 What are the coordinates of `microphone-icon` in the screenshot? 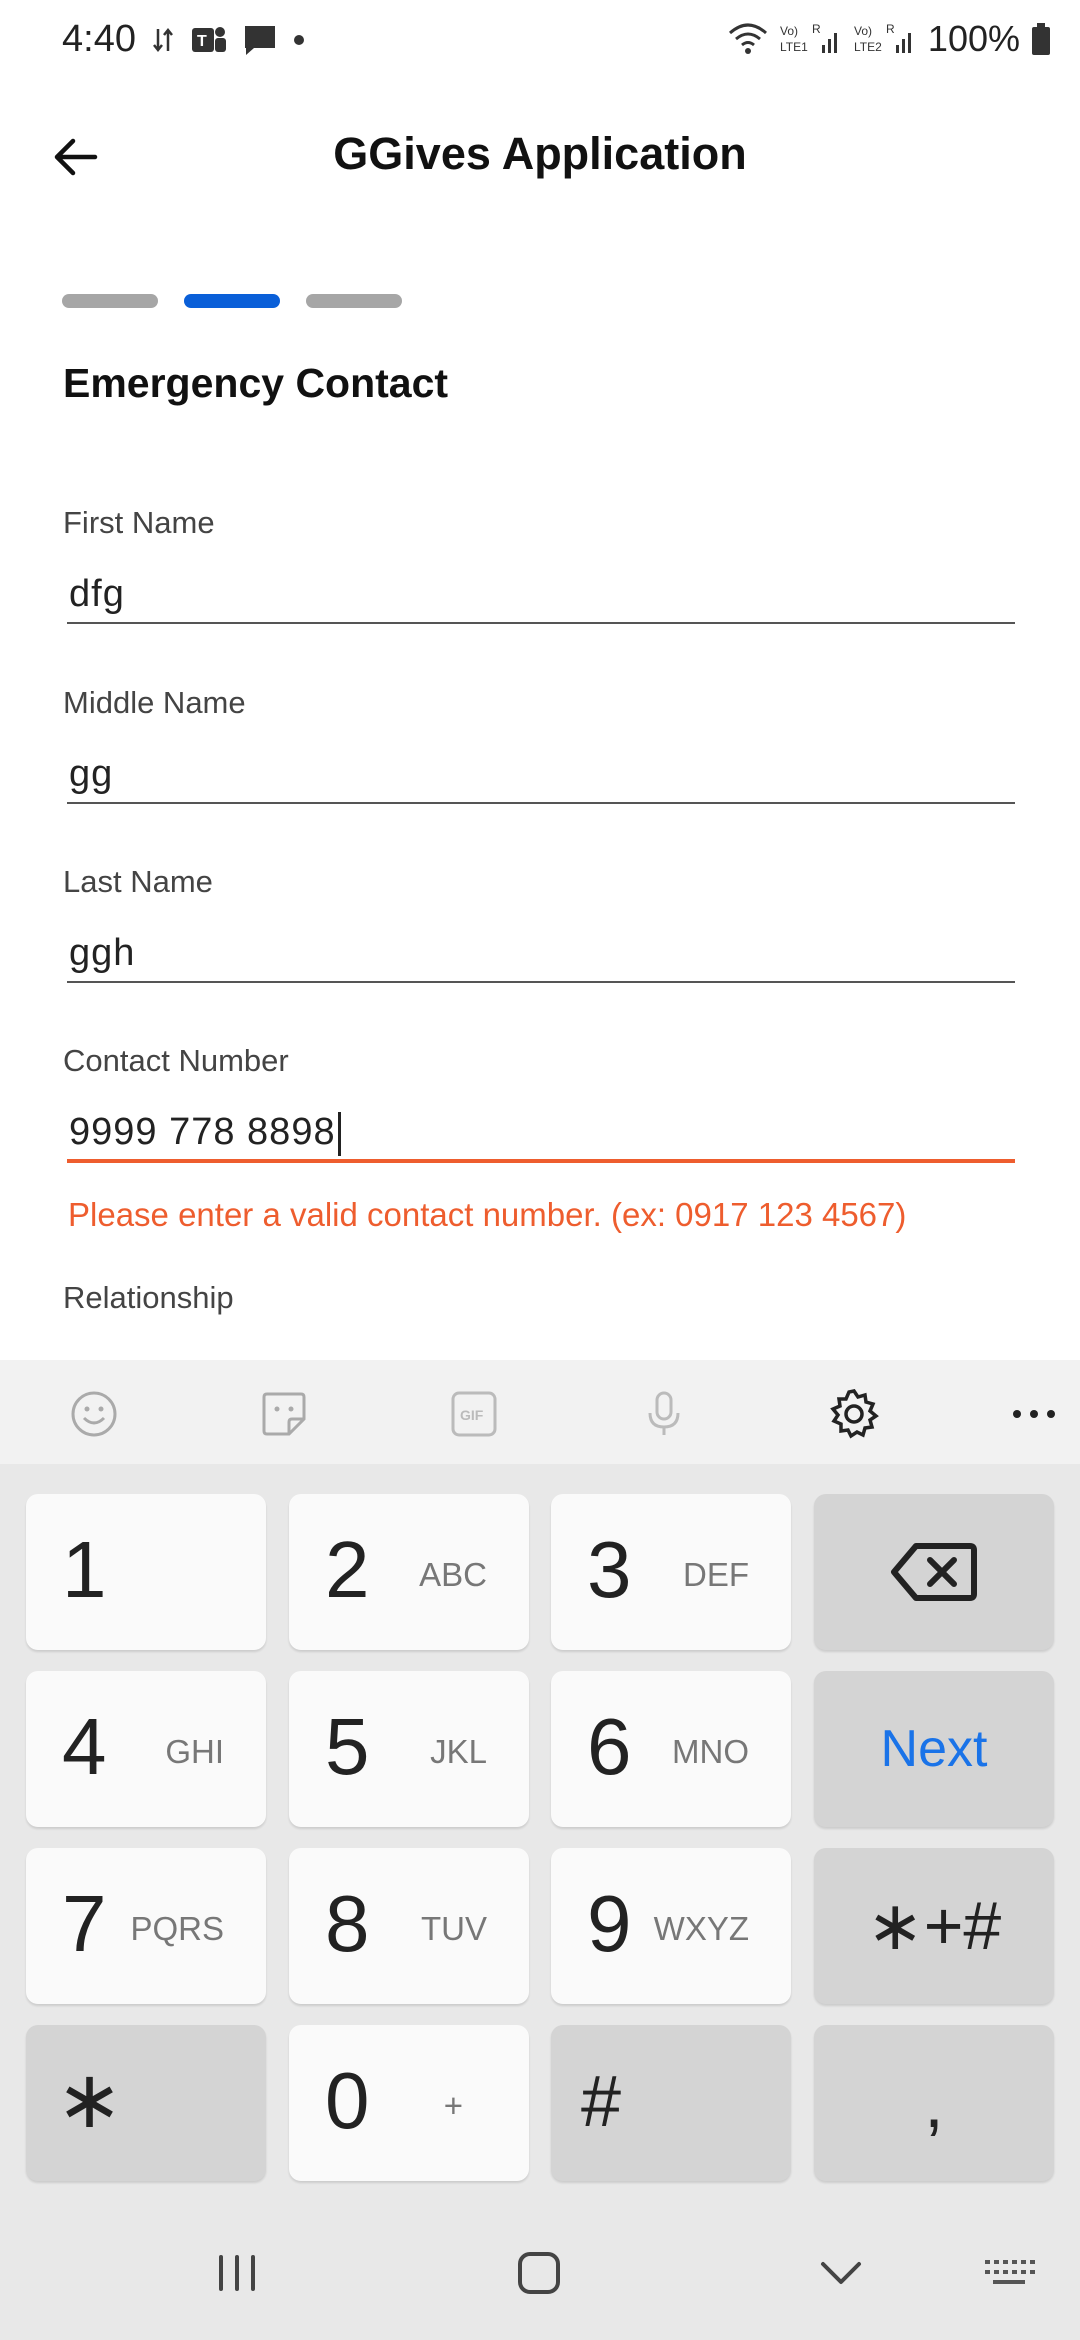 It's located at (664, 1413).